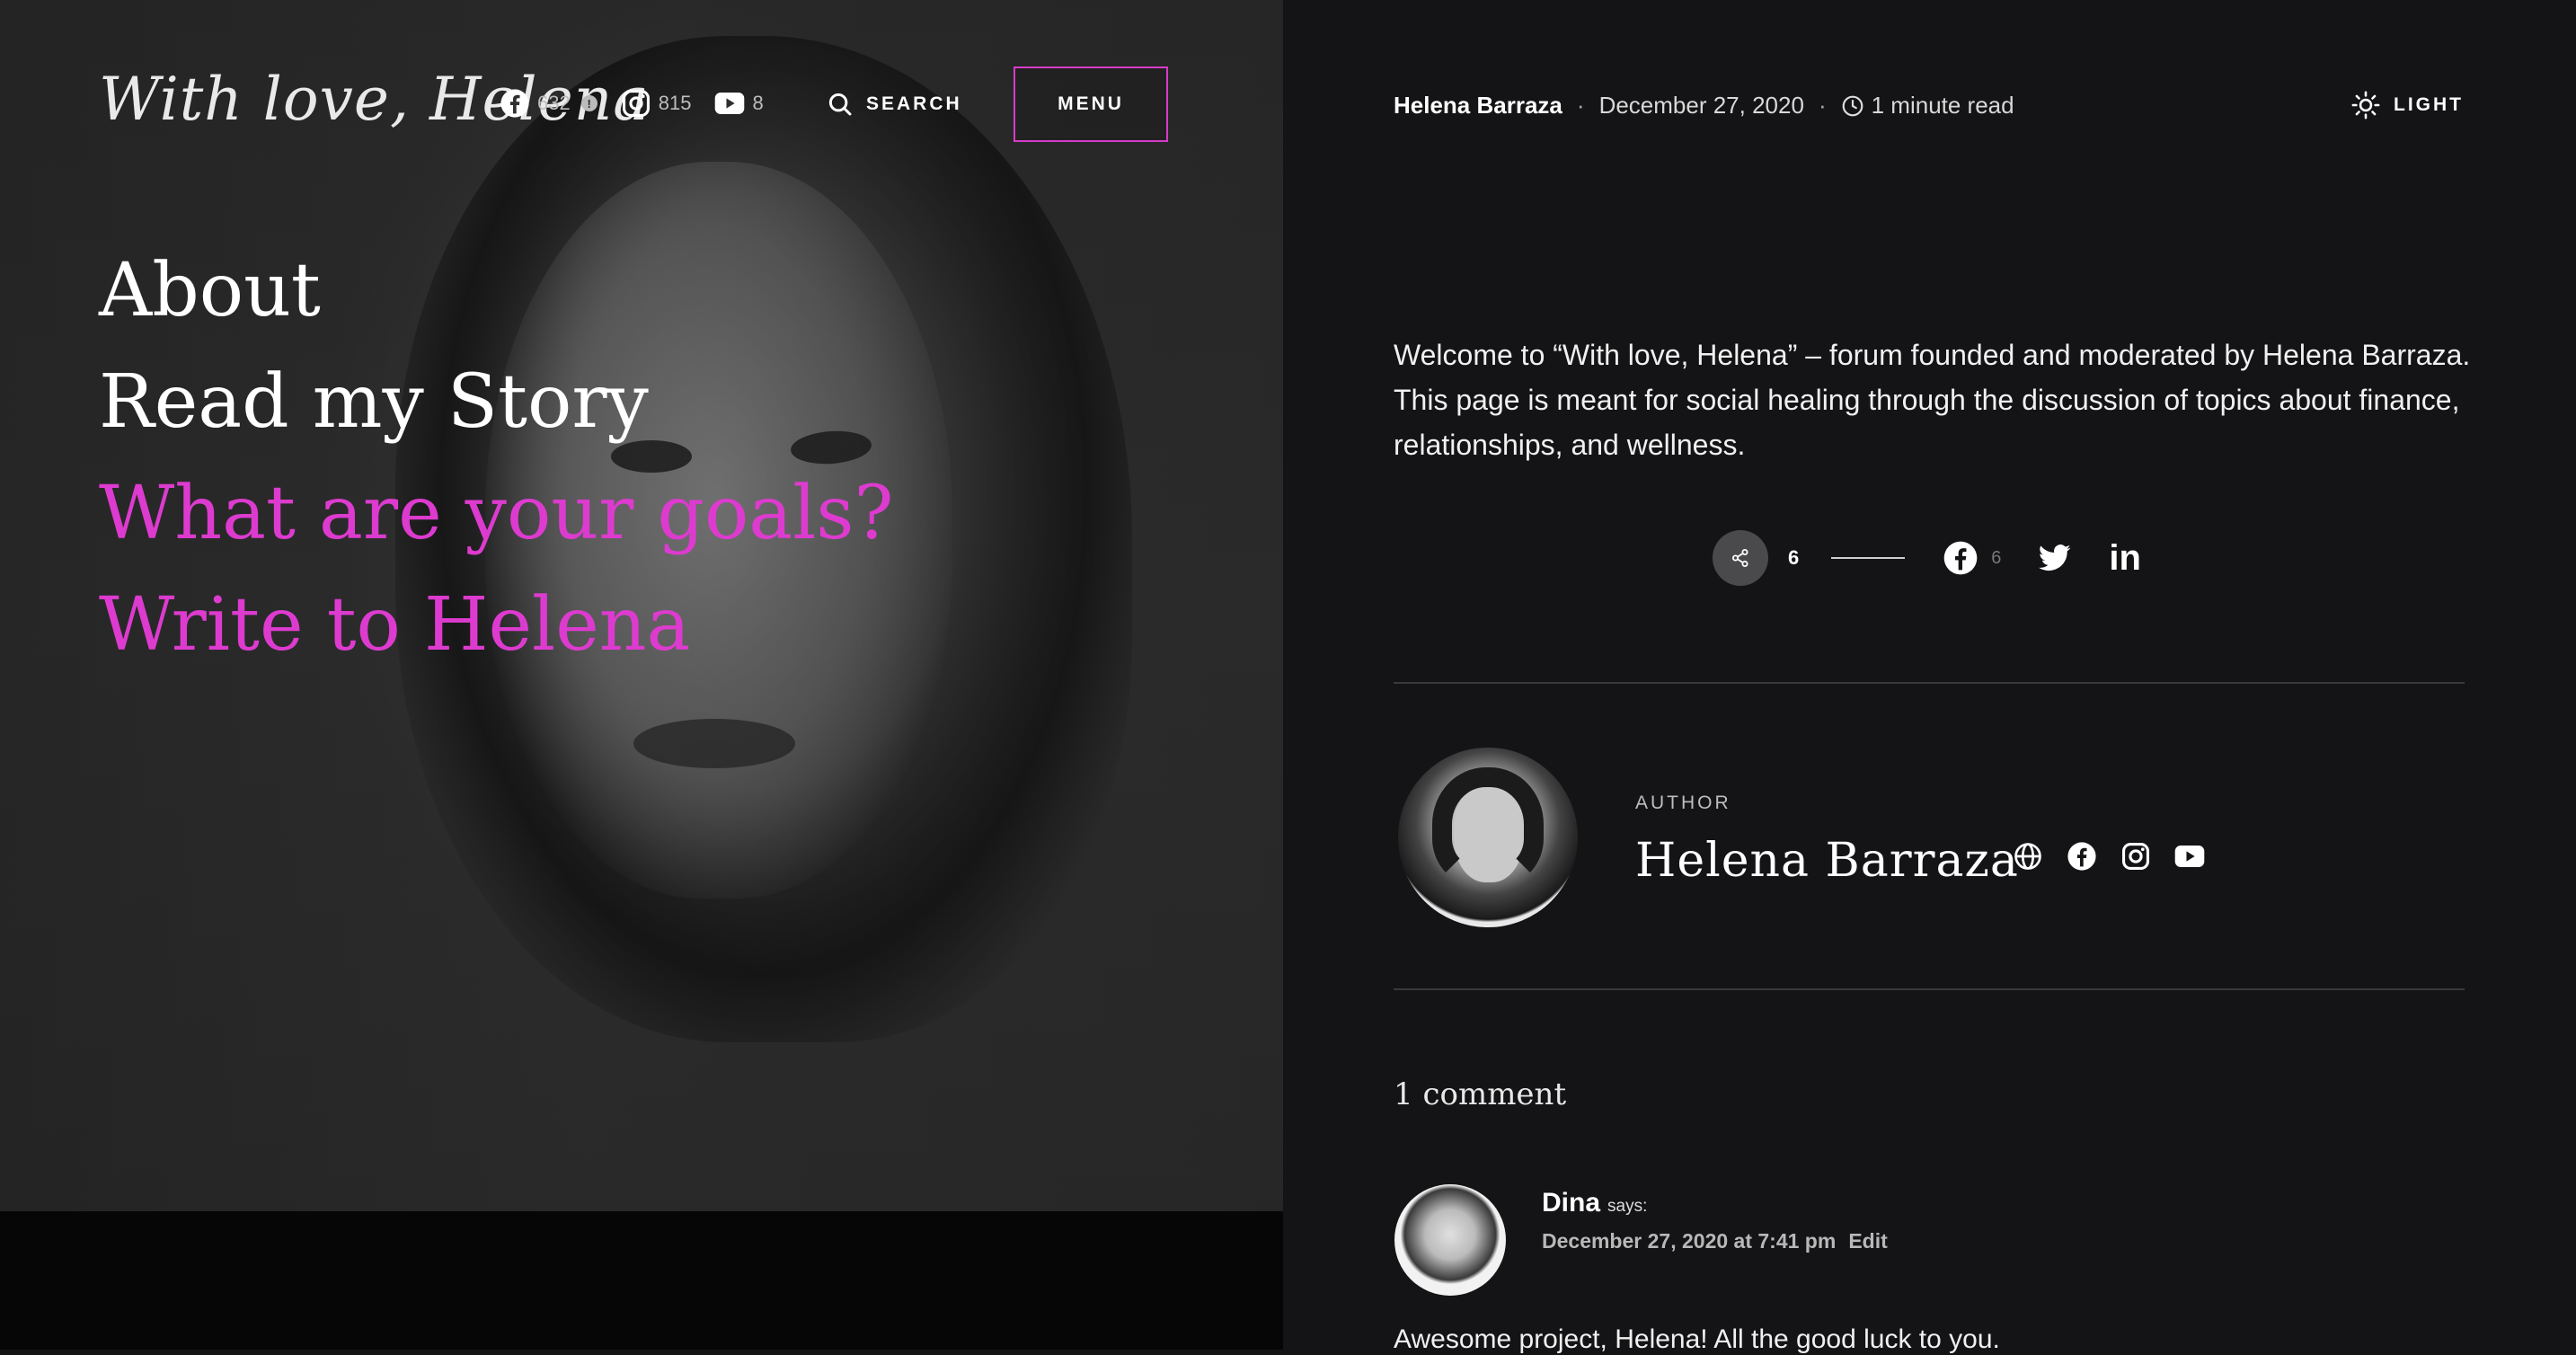 Image resolution: width=2576 pixels, height=1355 pixels. What do you see at coordinates (758, 103) in the screenshot?
I see `youtube-count-value: 8` at bounding box center [758, 103].